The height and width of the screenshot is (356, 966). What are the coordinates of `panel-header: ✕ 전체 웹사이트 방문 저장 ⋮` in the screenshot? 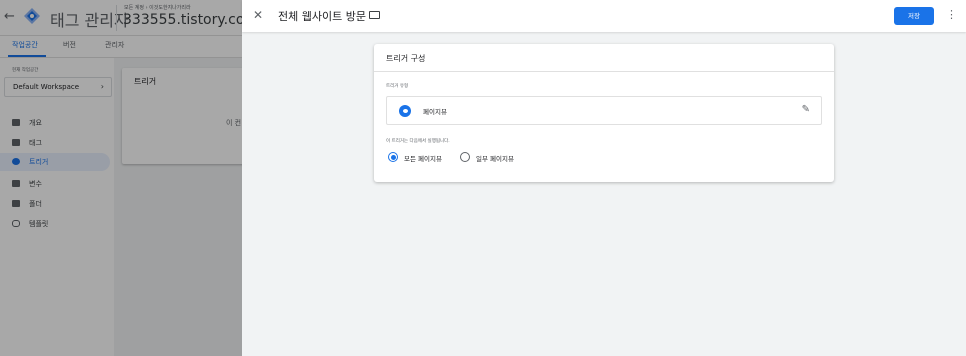 It's located at (604, 16).